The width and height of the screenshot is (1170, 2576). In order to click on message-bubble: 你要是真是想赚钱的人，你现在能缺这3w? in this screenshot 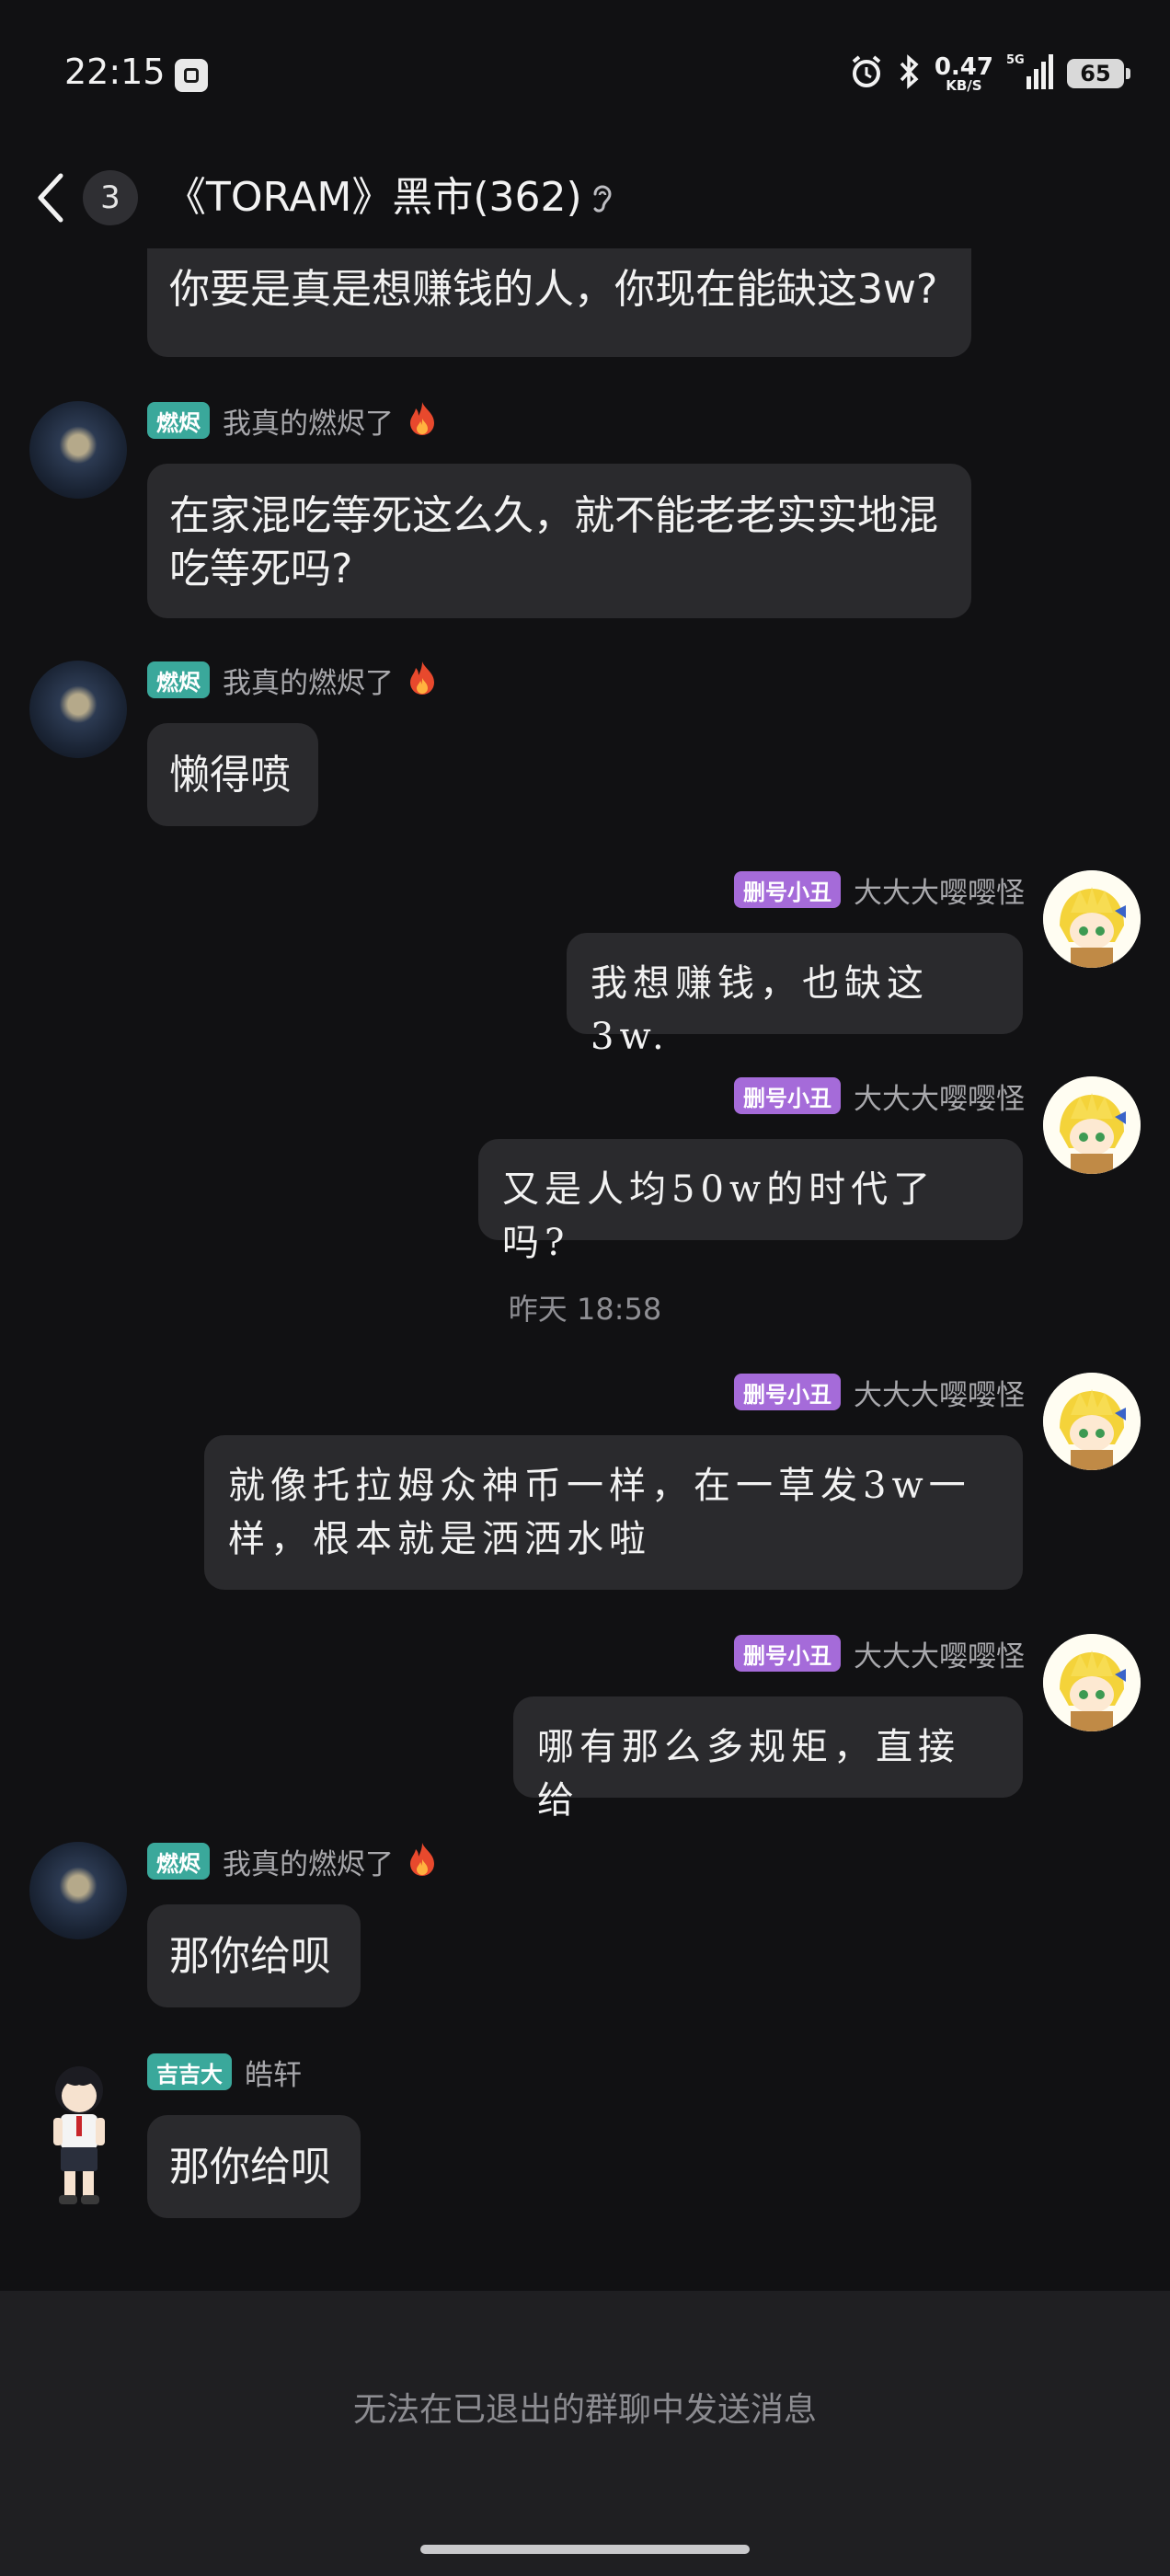, I will do `click(559, 302)`.